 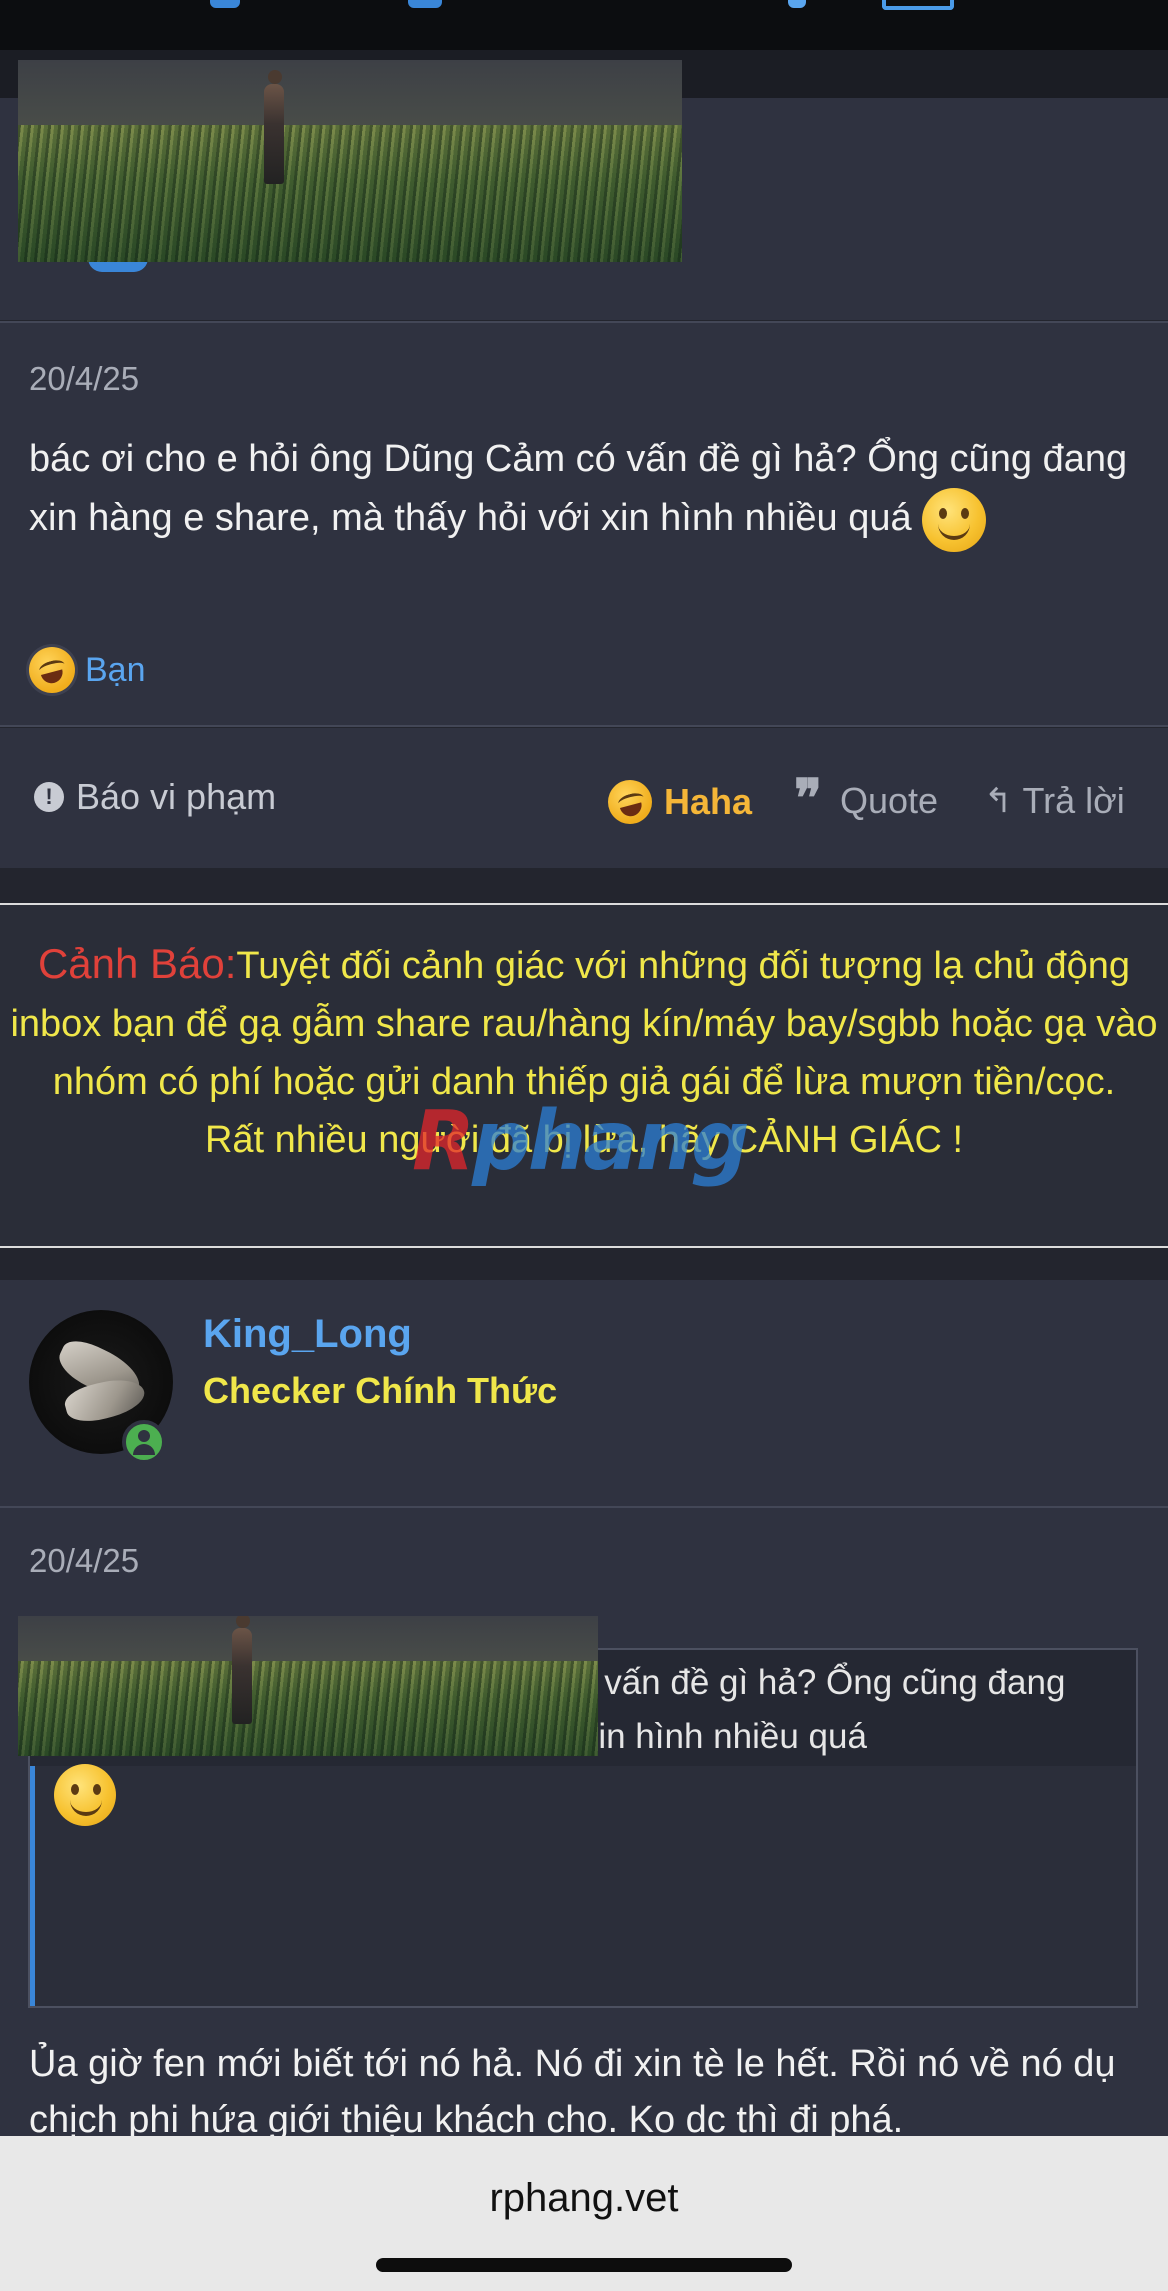 I want to click on online-user-badge-icon, so click(x=144, y=1442).